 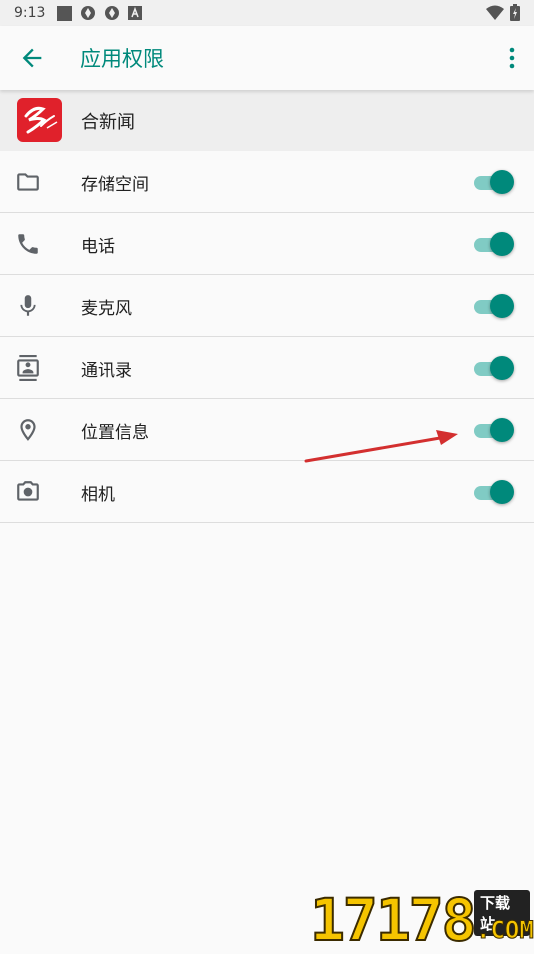 What do you see at coordinates (98, 247) in the screenshot?
I see `permission-label: 电话` at bounding box center [98, 247].